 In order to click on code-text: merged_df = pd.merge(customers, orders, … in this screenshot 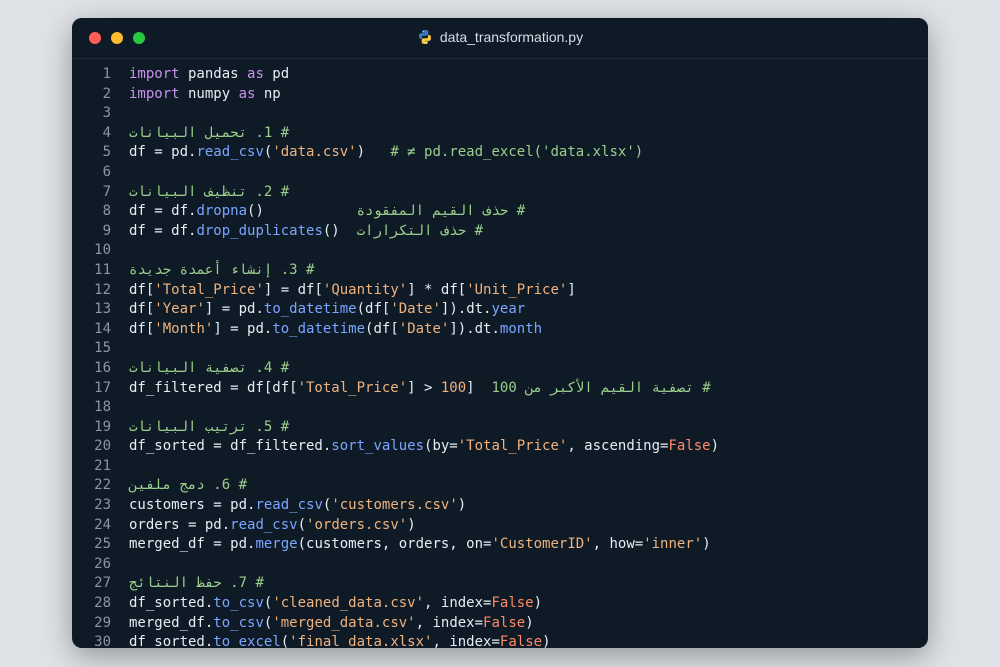, I will do `click(420, 545)`.